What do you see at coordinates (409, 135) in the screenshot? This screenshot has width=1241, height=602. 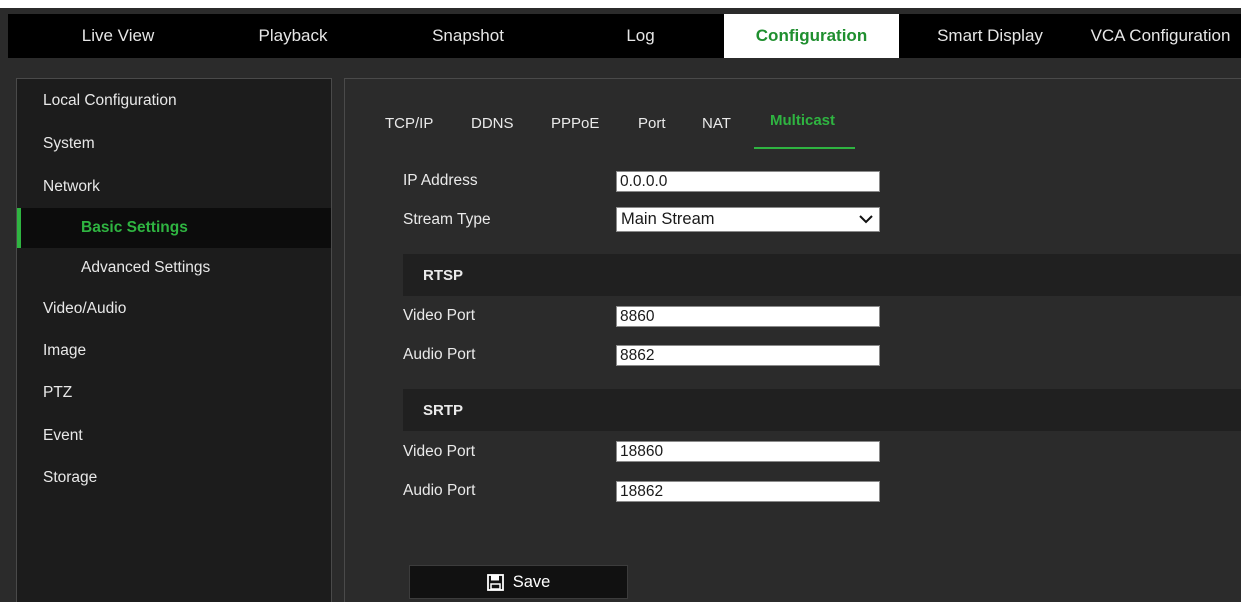 I see `tab-tcp-ip: TCP/IP` at bounding box center [409, 135].